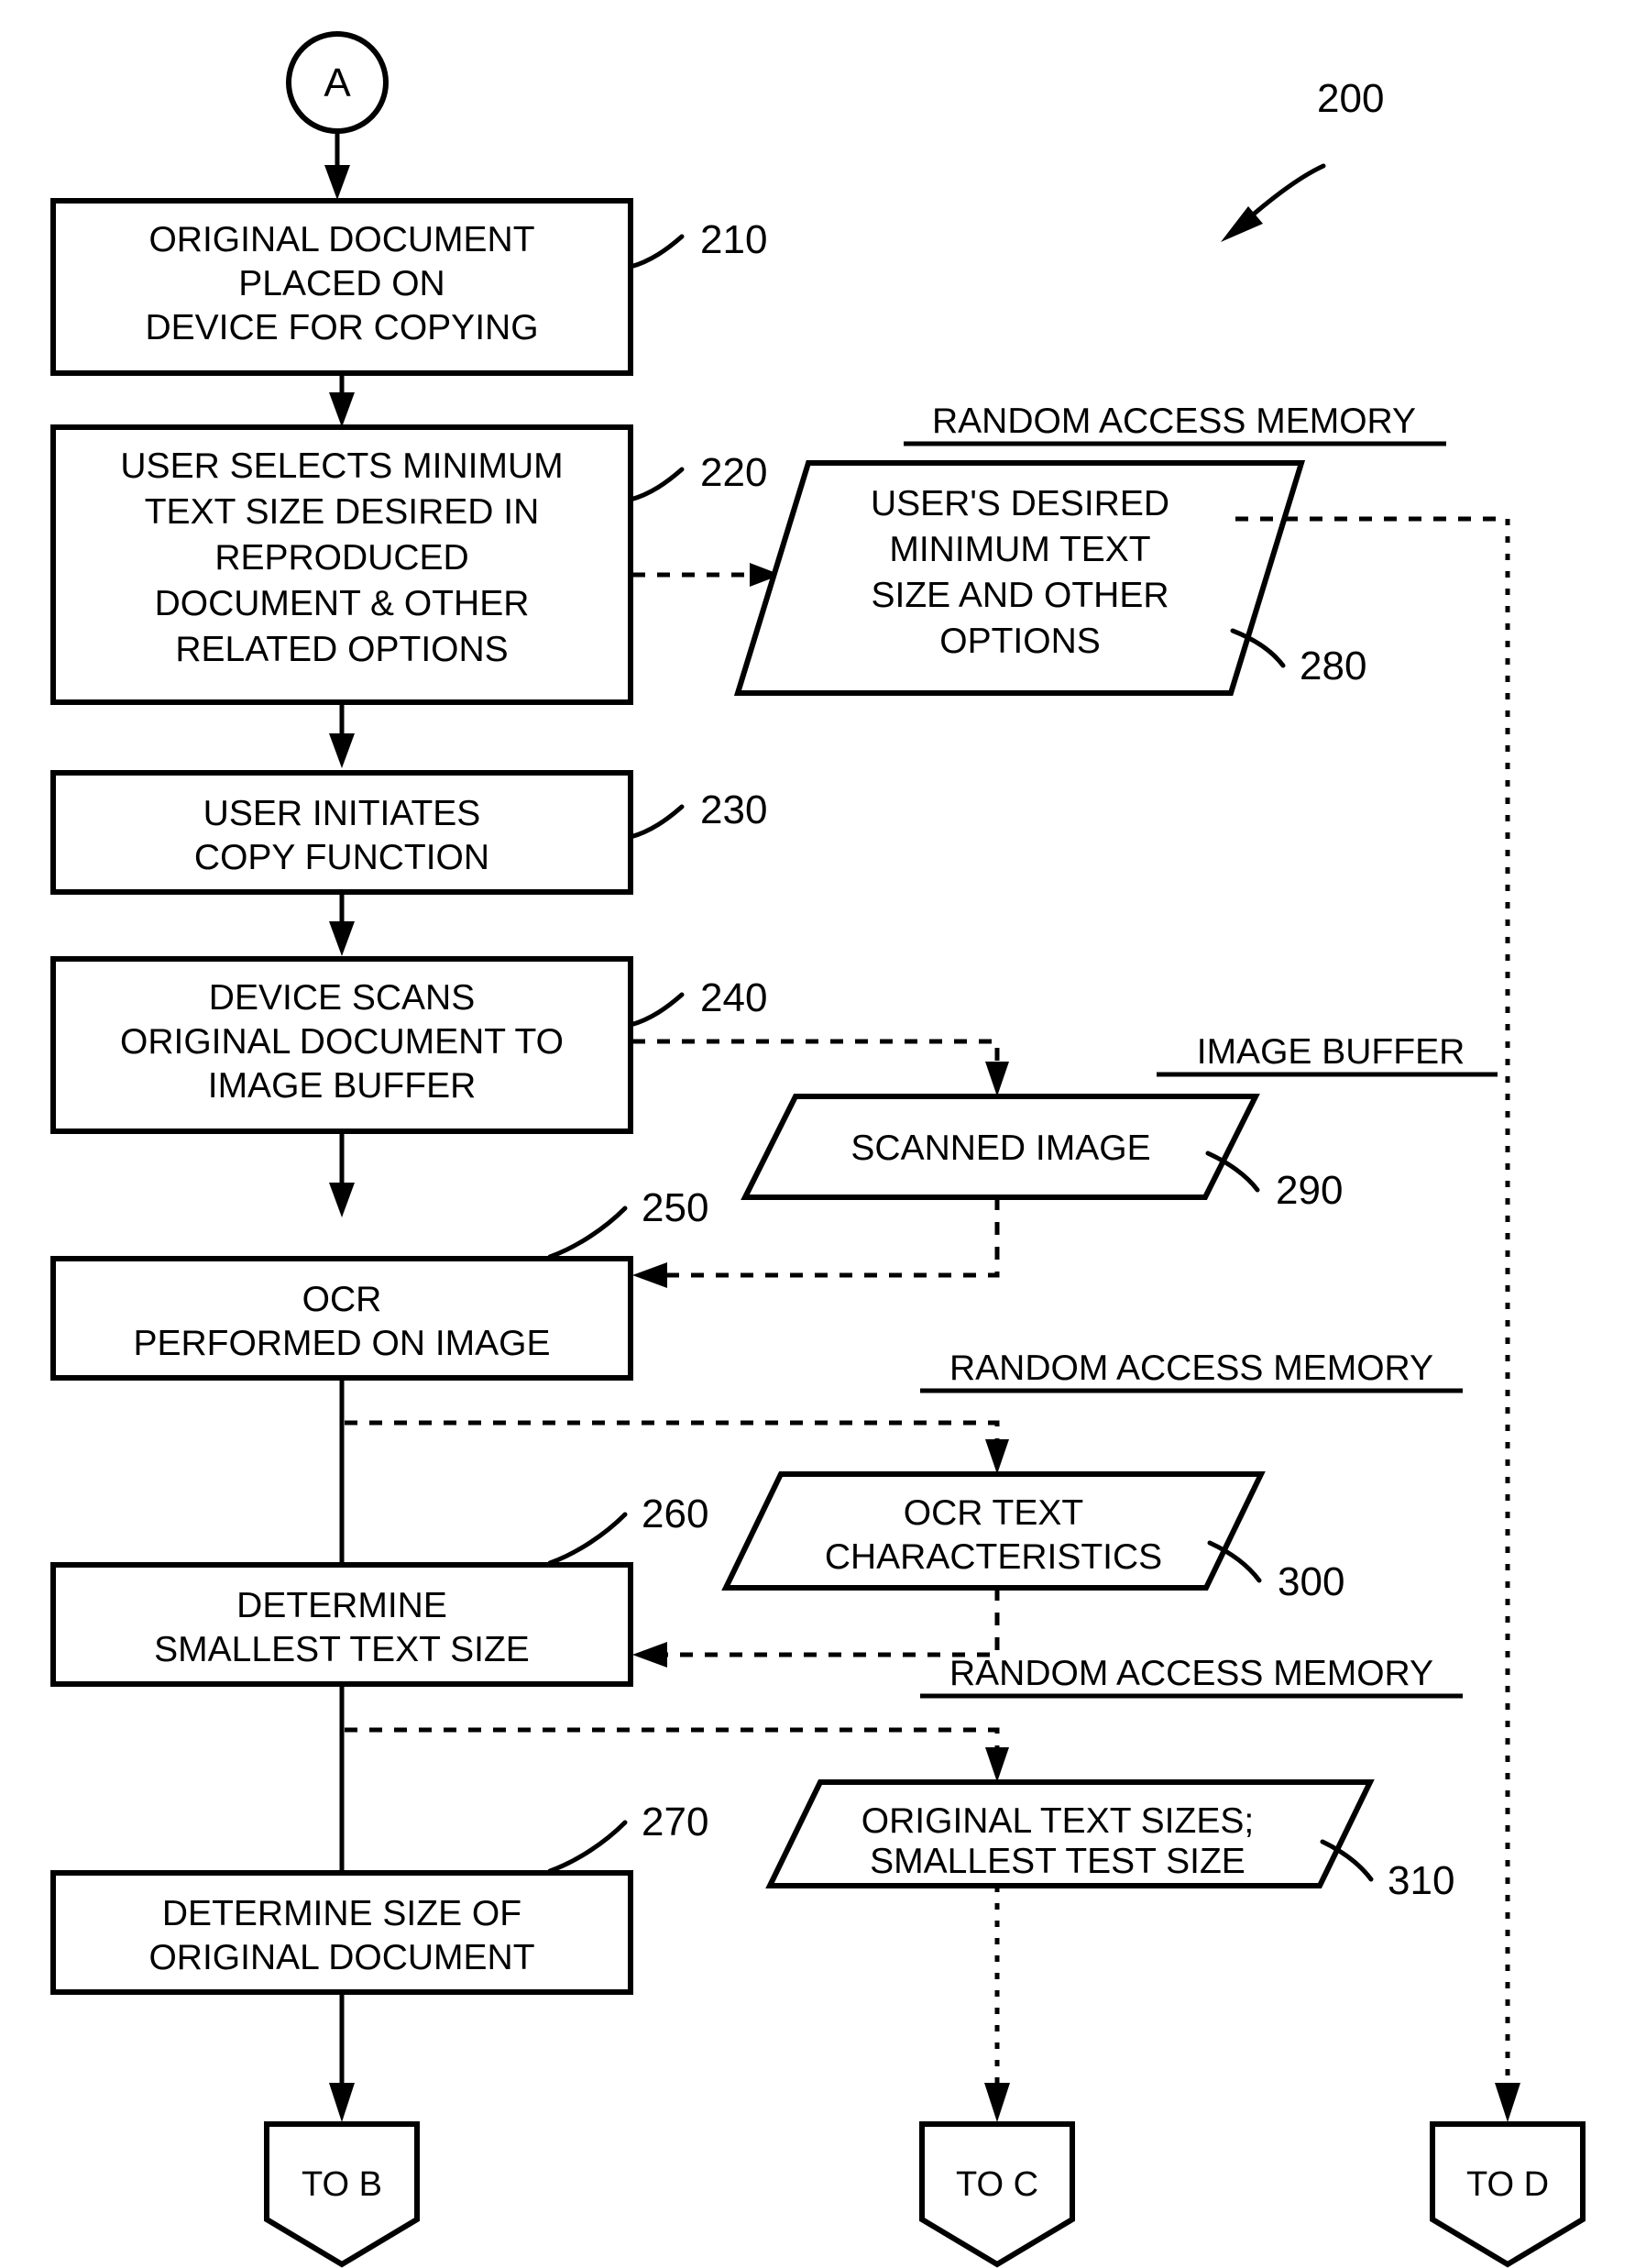 This screenshot has height=2268, width=1646. I want to click on store-header-290: IMAGE BUFFER, so click(1327, 1054).